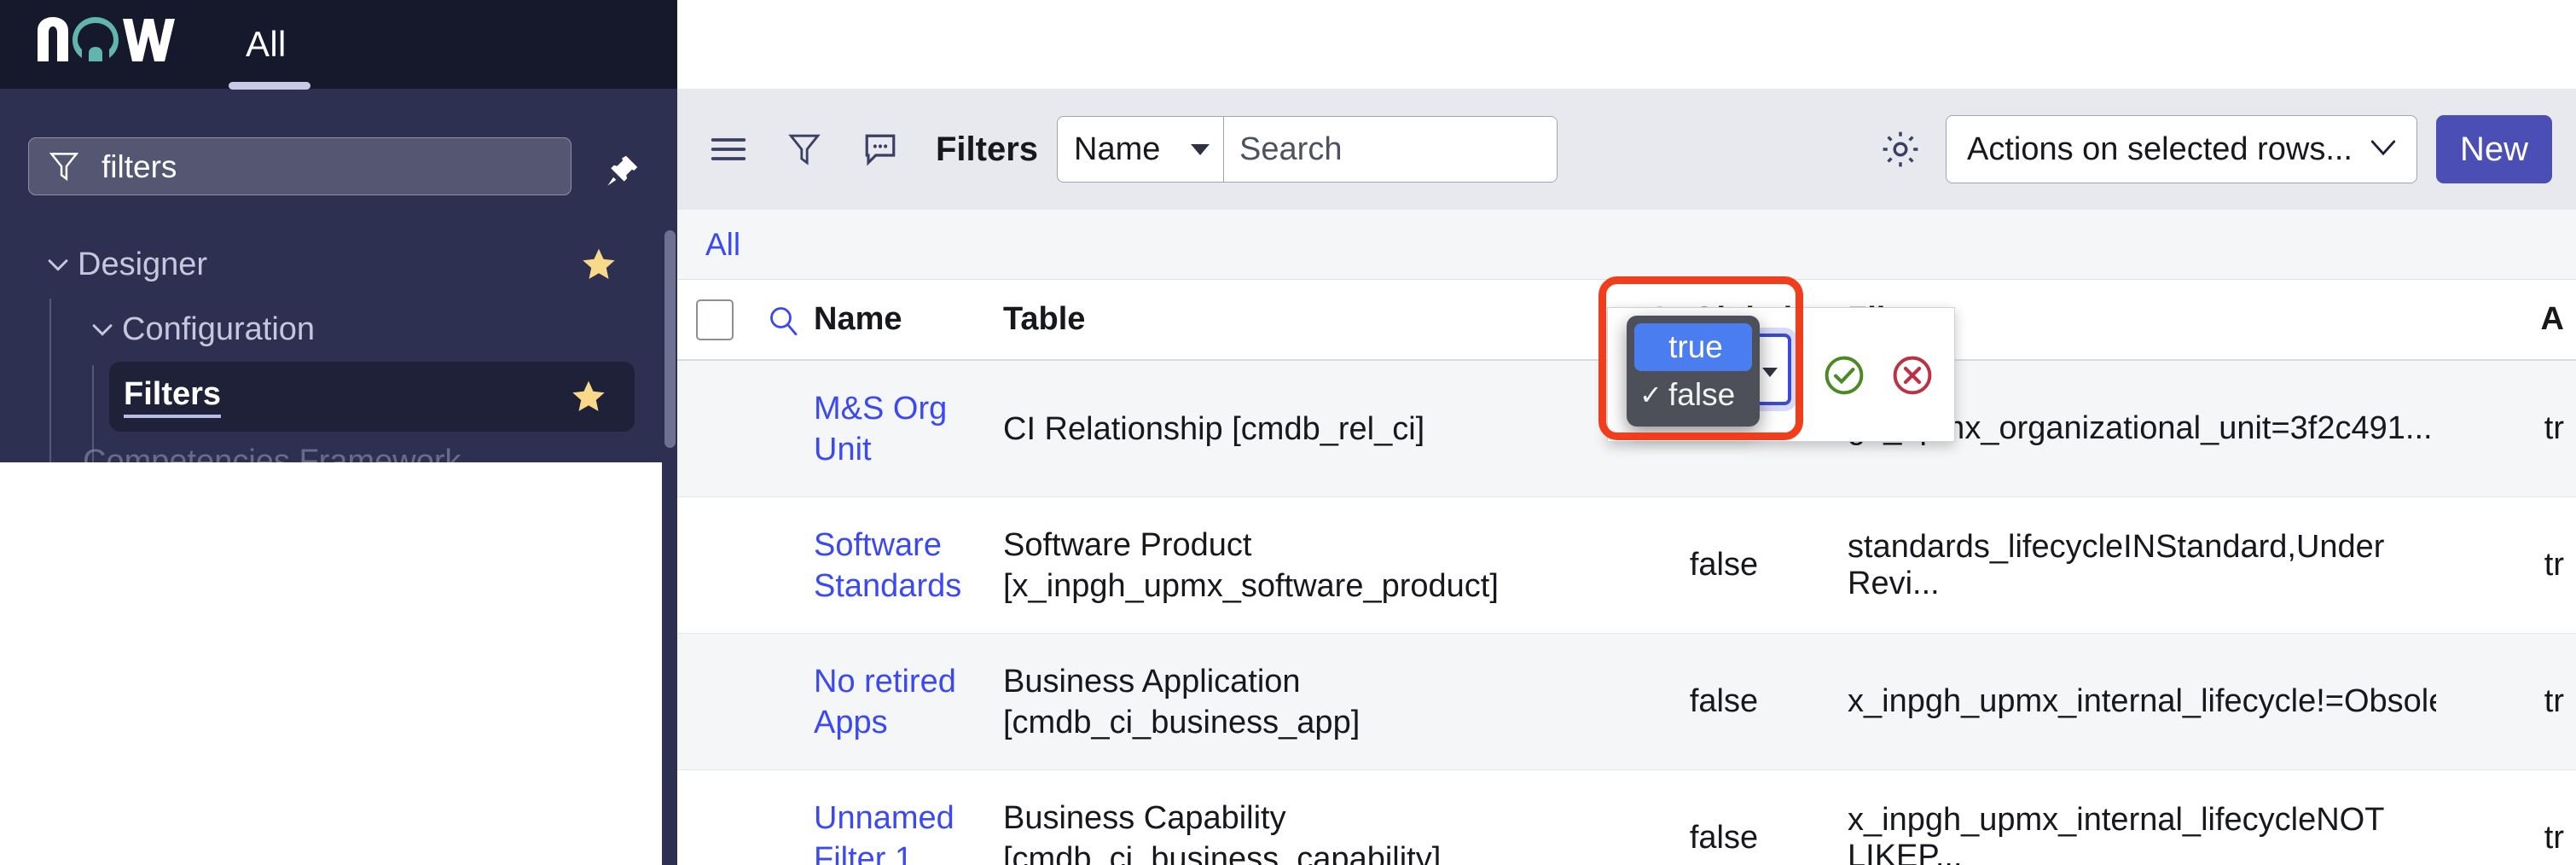  What do you see at coordinates (106, 39) in the screenshot?
I see `now-logo-icon` at bounding box center [106, 39].